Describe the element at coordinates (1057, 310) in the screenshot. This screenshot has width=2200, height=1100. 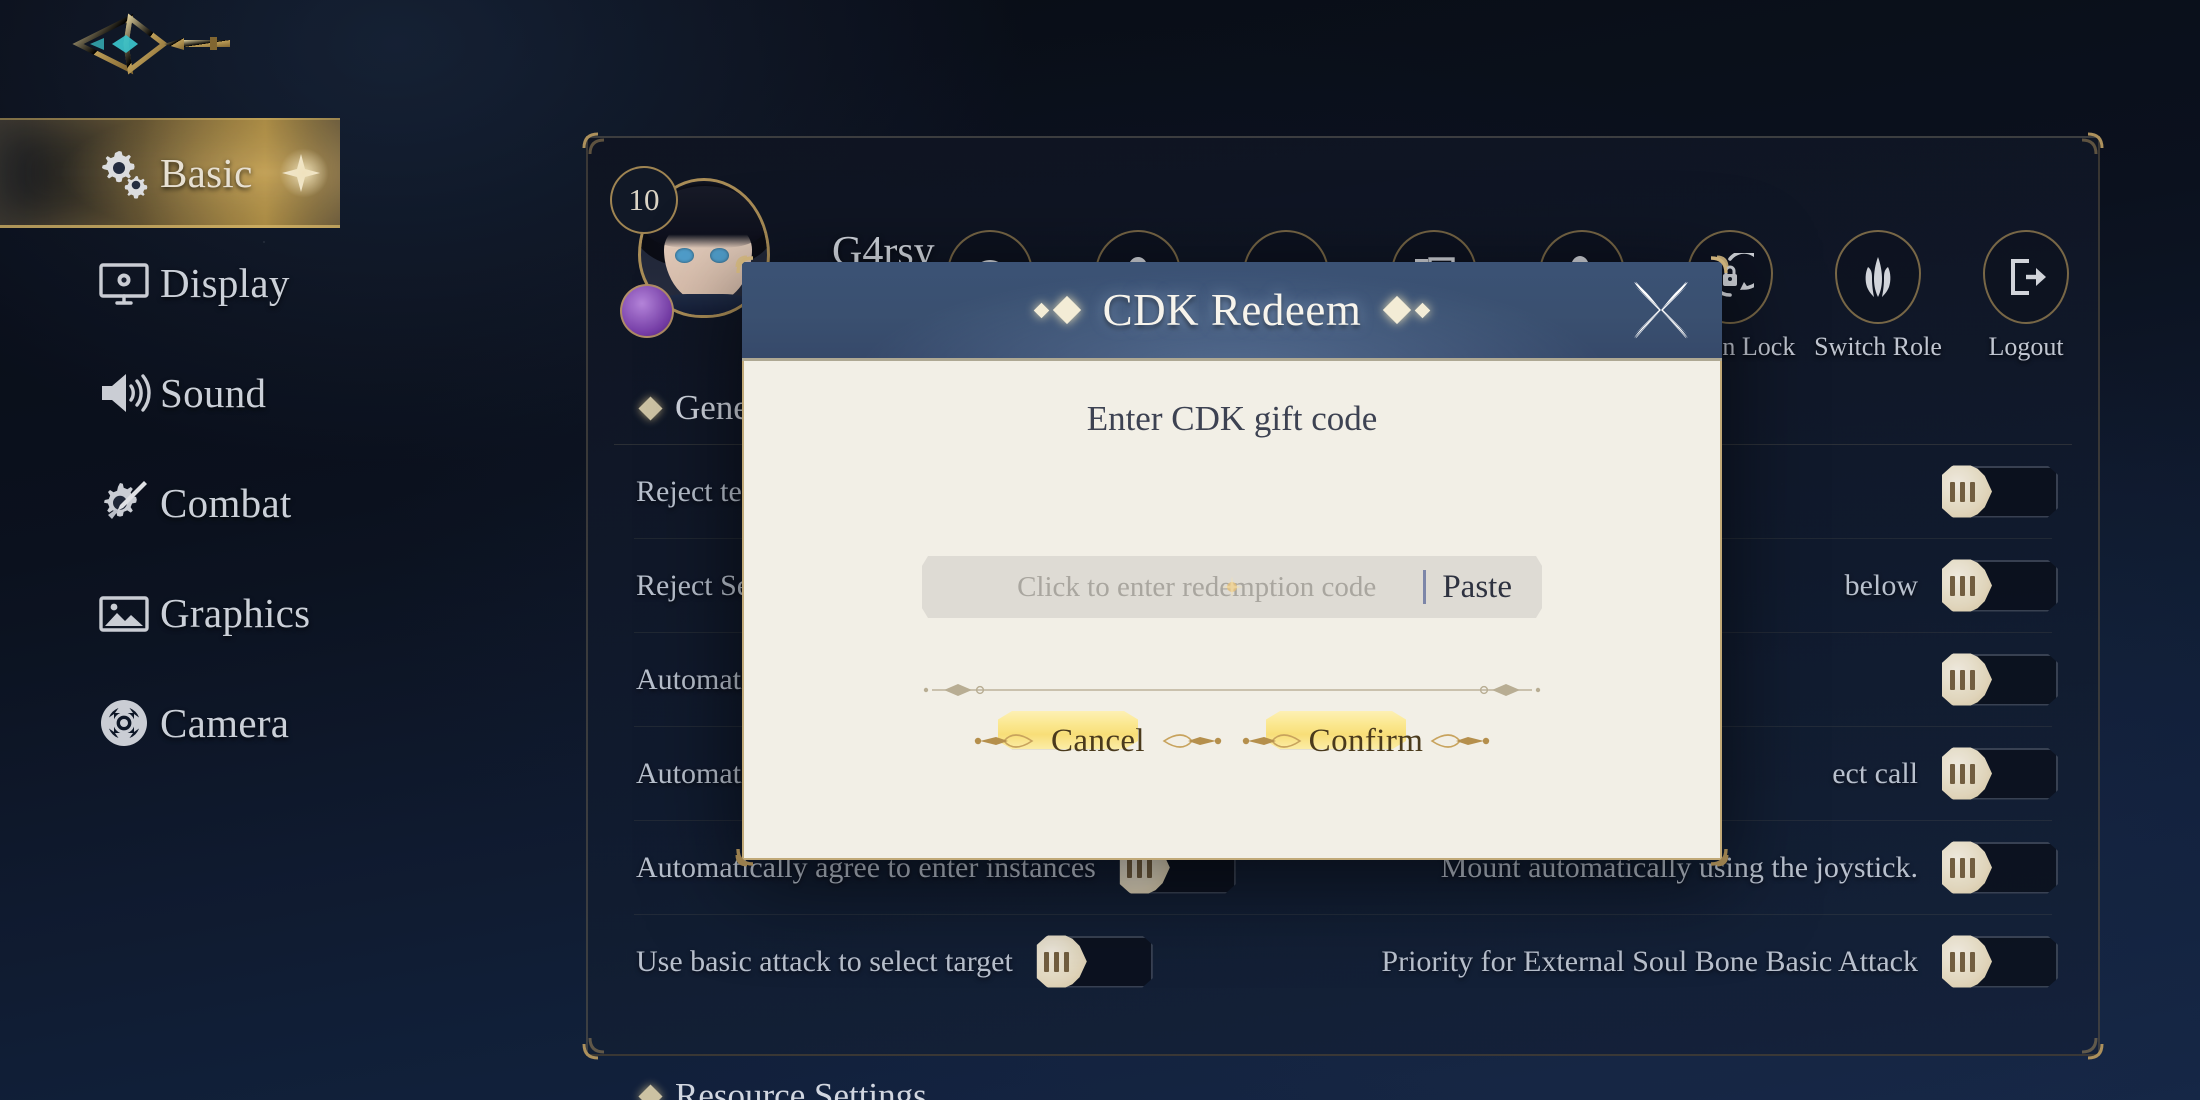
I see `title-decoration-left` at that location.